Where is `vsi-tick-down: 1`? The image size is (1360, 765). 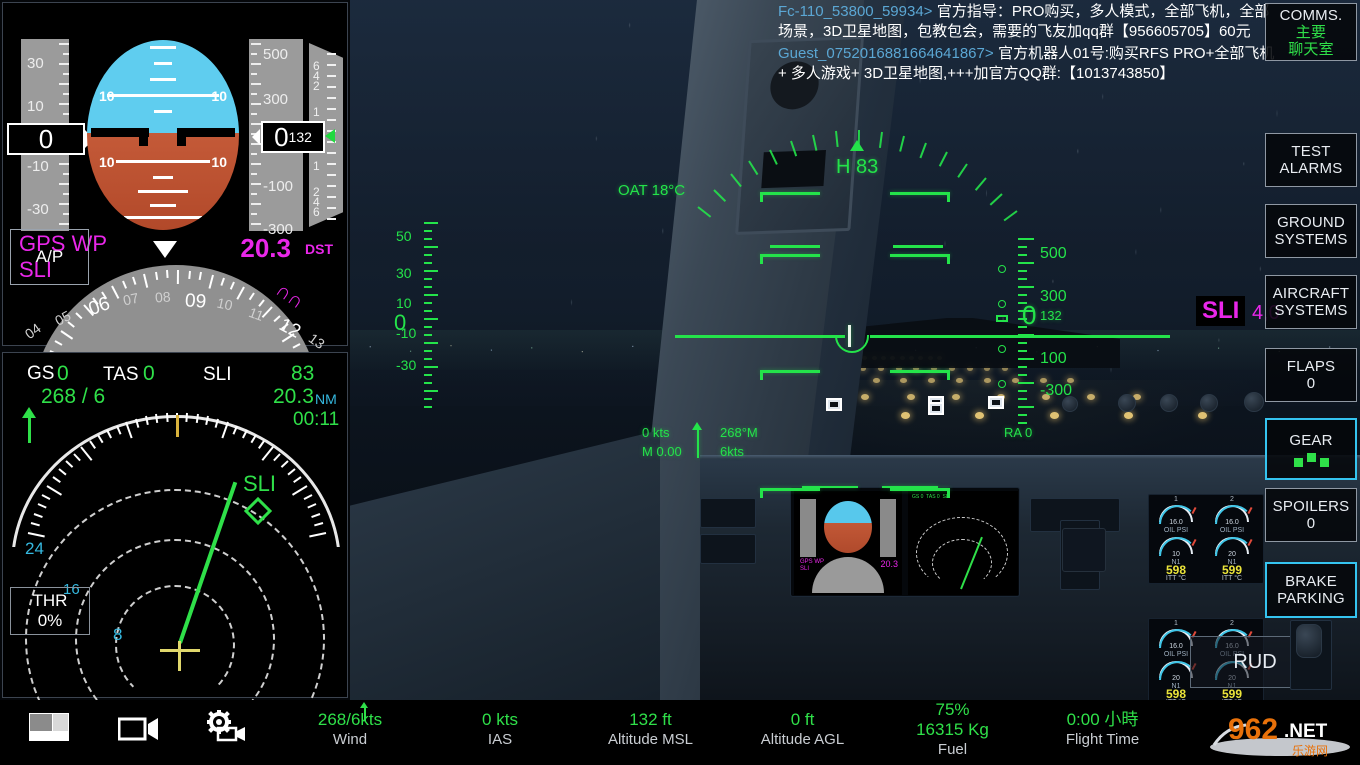
vsi-tick-down: 1 is located at coordinates (316, 166).